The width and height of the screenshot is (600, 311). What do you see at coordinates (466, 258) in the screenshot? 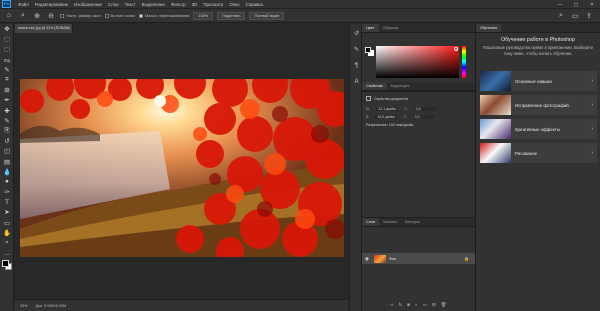
I see `lock-icon: 🔒` at bounding box center [466, 258].